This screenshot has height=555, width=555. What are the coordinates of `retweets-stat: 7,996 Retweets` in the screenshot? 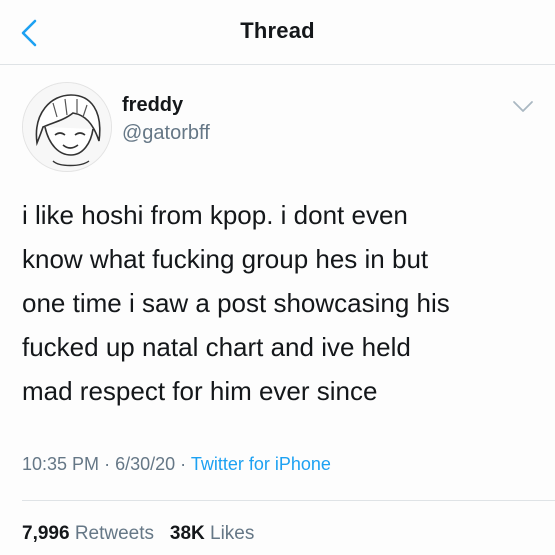 It's located at (90, 533).